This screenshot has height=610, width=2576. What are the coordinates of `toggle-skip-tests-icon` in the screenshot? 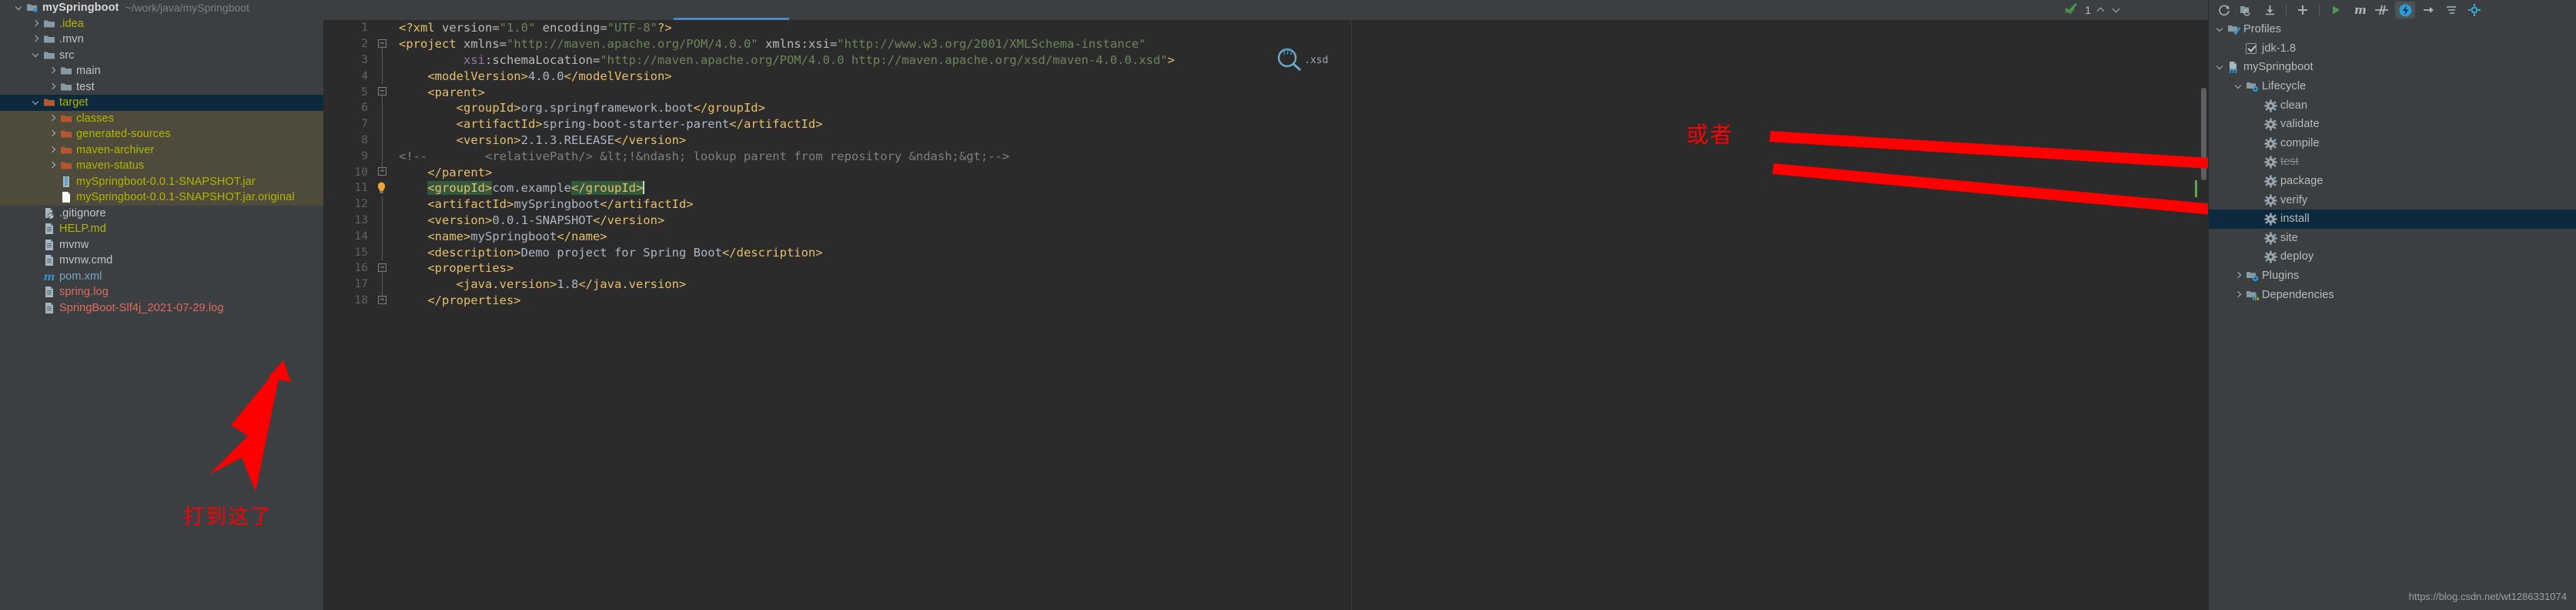 It's located at (2382, 10).